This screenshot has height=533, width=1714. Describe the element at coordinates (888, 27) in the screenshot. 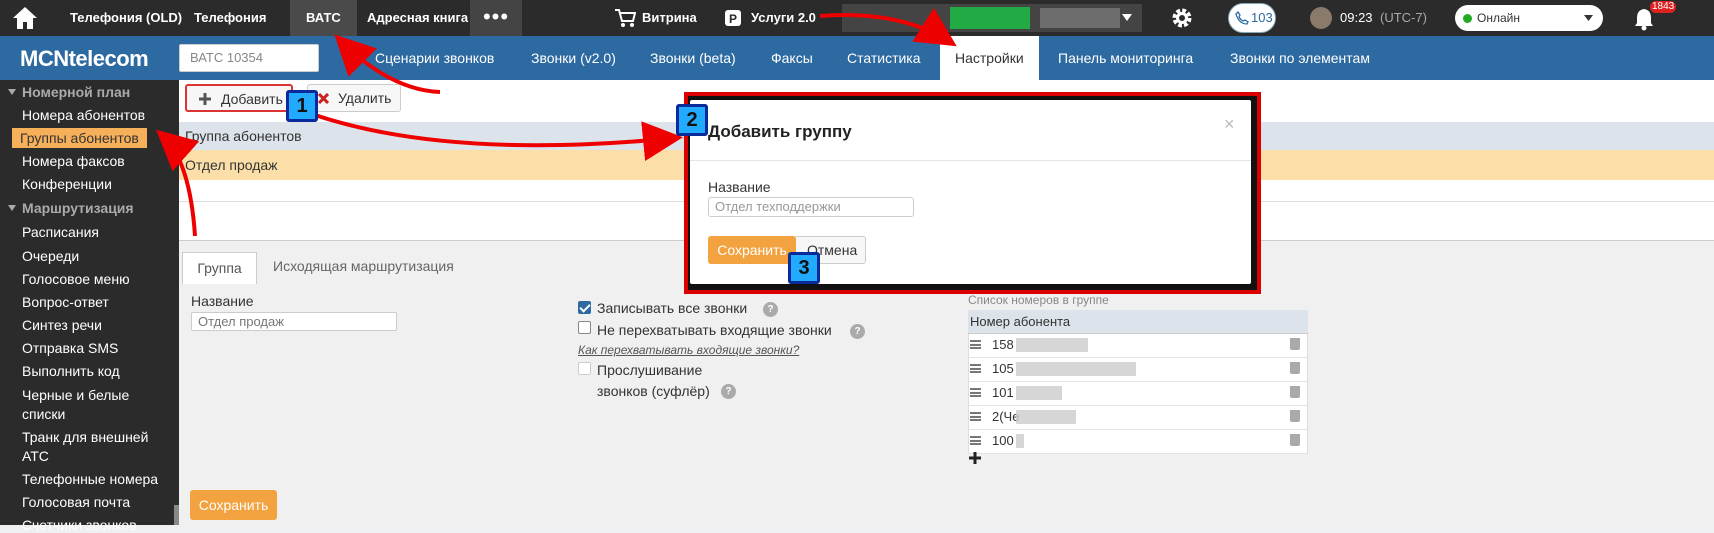

I see `arrow-to-settings-tab` at that location.